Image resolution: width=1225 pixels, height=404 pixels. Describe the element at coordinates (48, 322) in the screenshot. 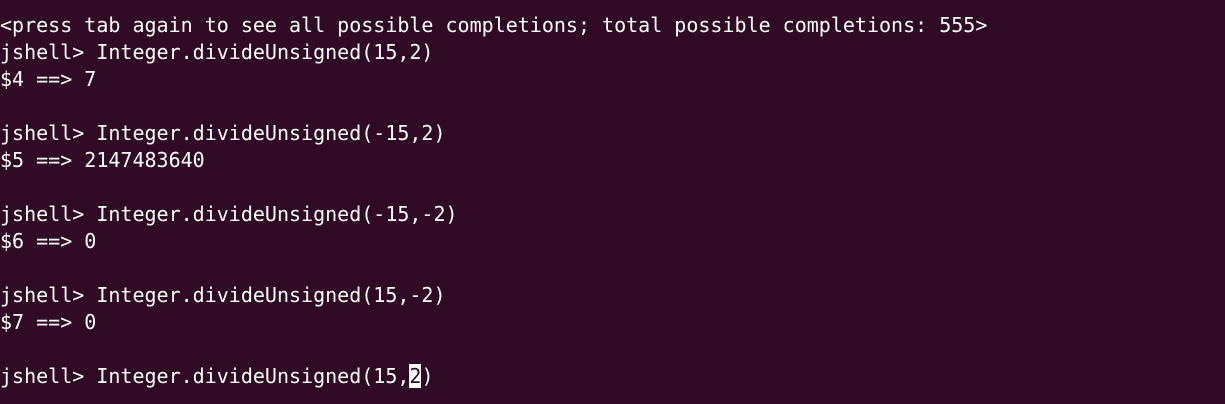

I see `jshell-output-line: $7 ==> 0` at that location.